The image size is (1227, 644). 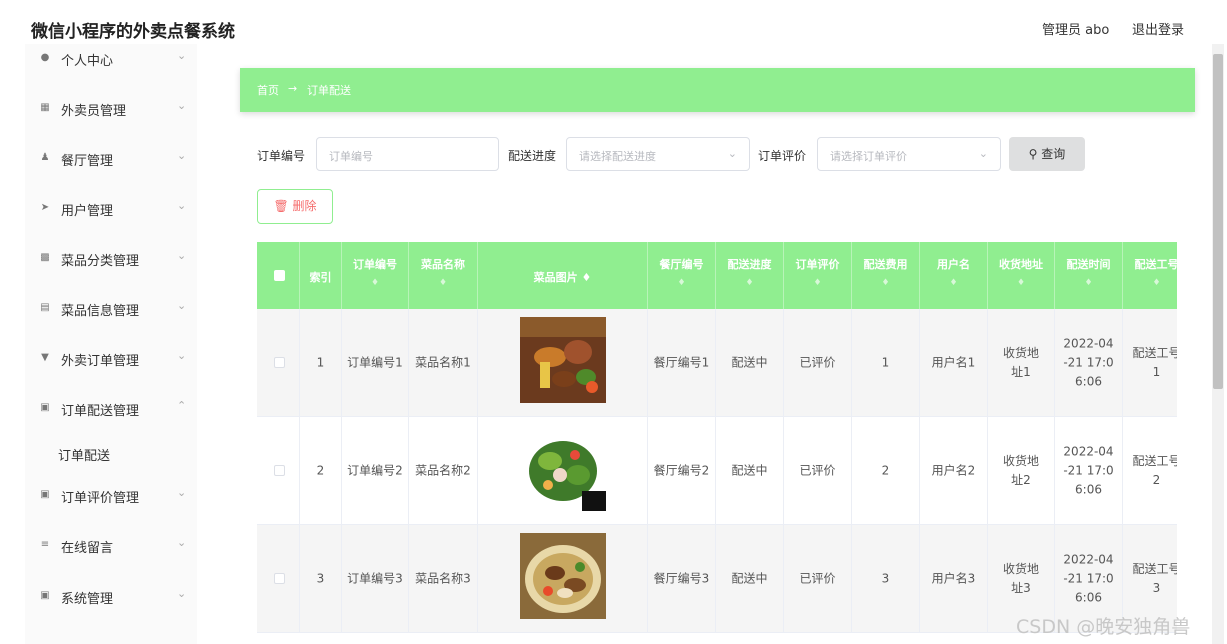 What do you see at coordinates (1103, 627) in the screenshot?
I see `watermark: CSDN @晚安独角兽` at bounding box center [1103, 627].